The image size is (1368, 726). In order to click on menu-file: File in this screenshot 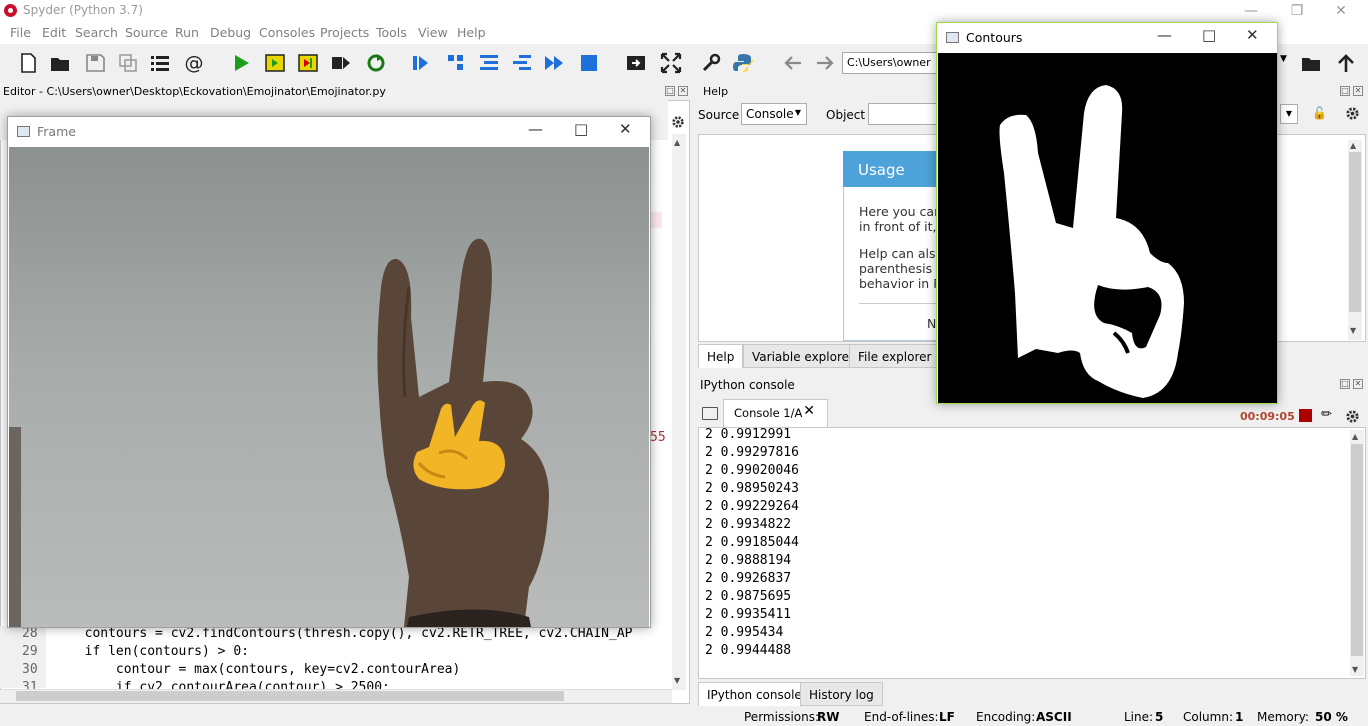, I will do `click(20, 32)`.